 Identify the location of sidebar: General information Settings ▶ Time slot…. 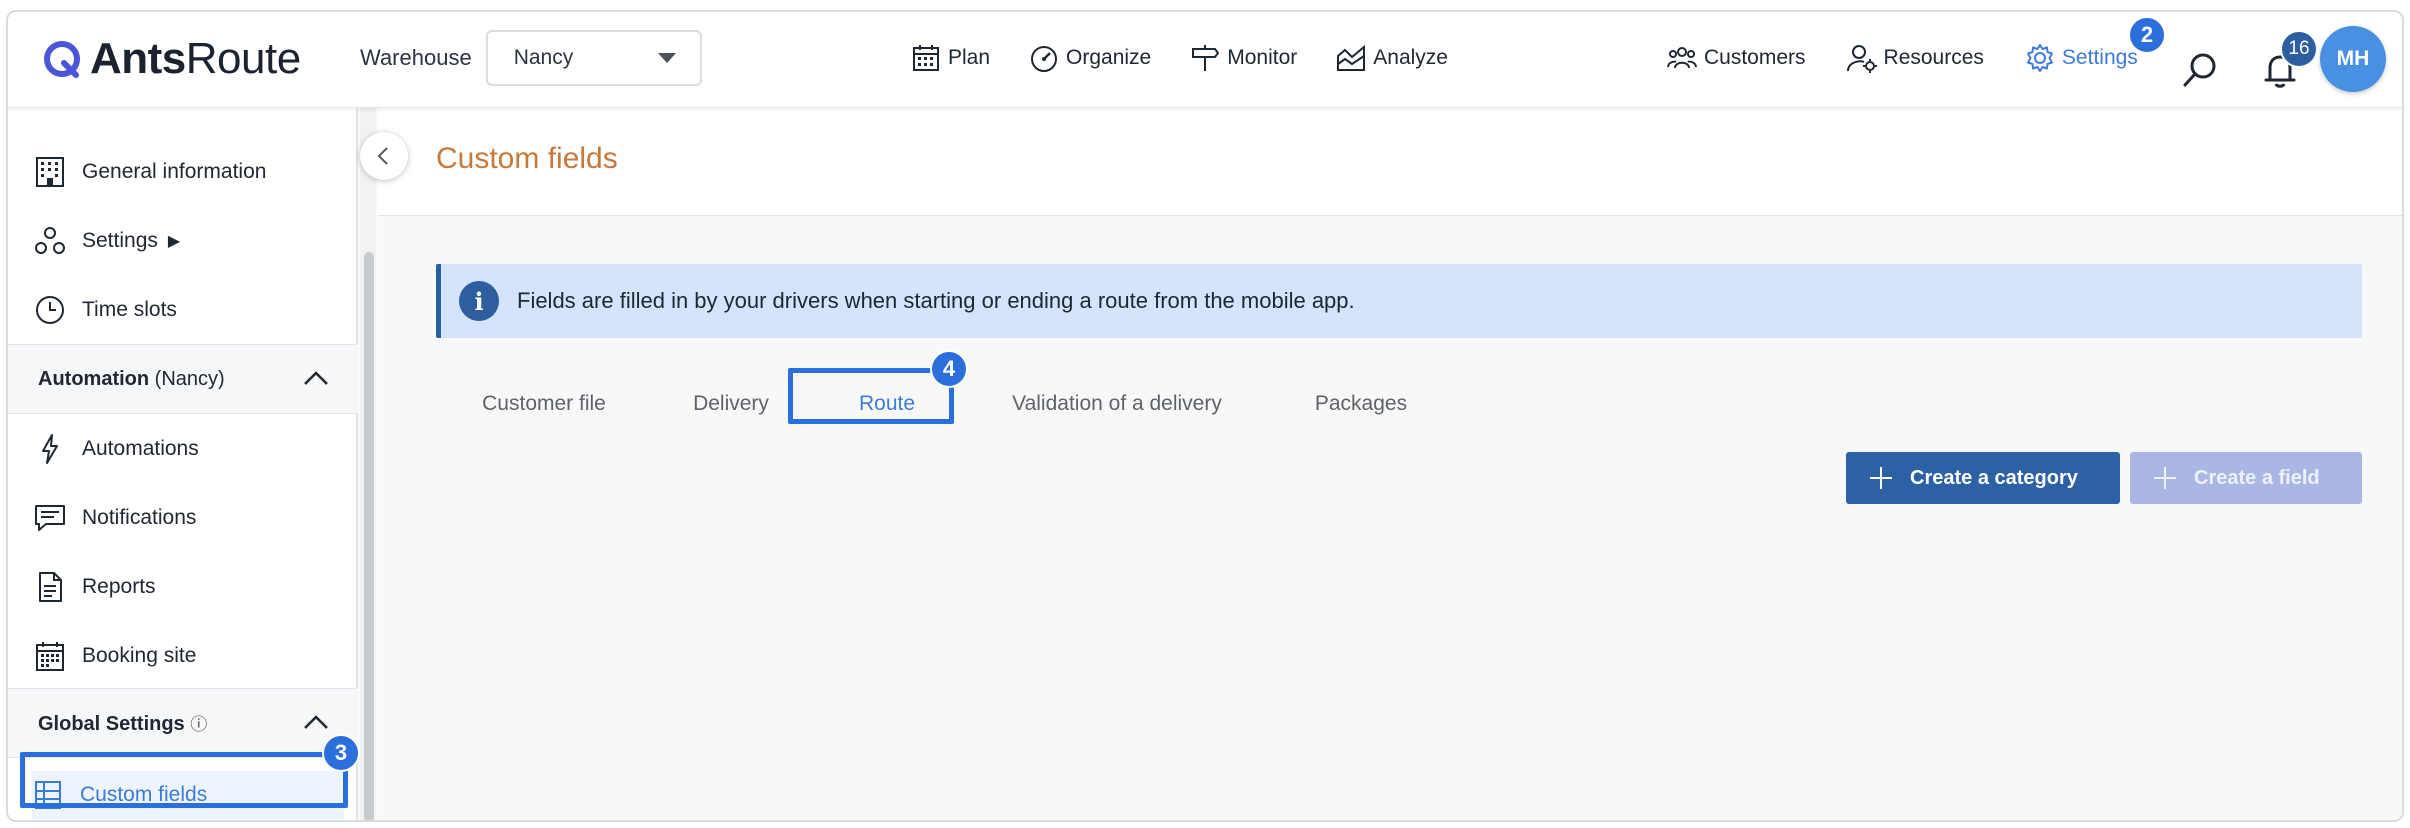
(183, 464).